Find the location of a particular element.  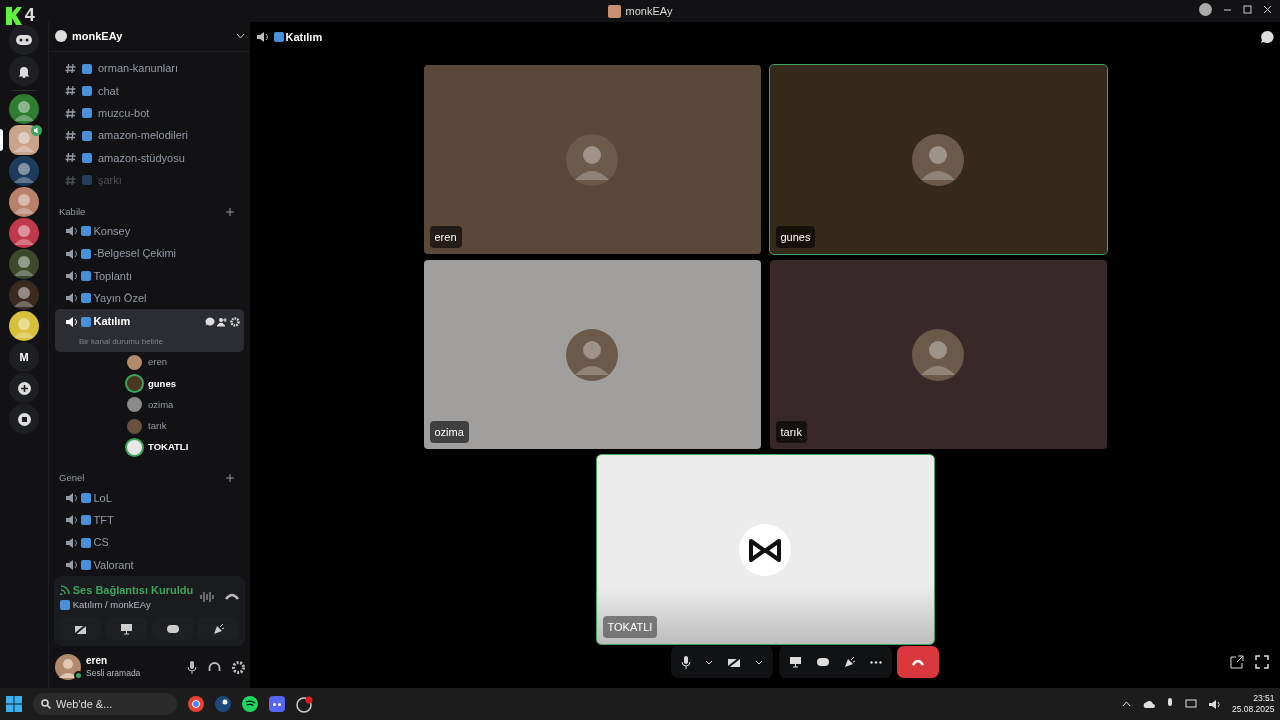

voice-location: Katılım / monkEAy is located at coordinates (111, 605).